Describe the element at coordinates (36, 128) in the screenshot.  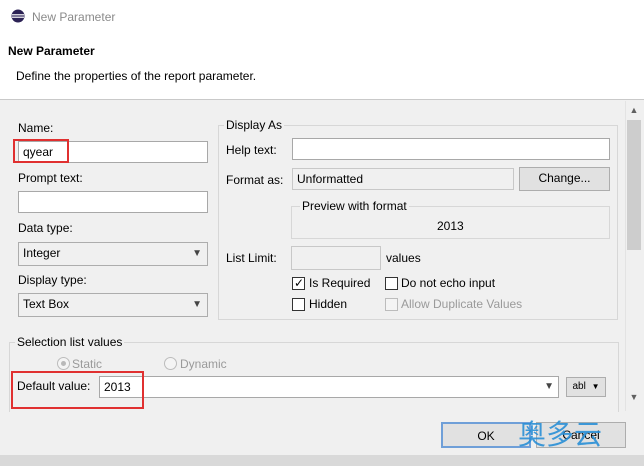
I see `name-label: Name:` at that location.